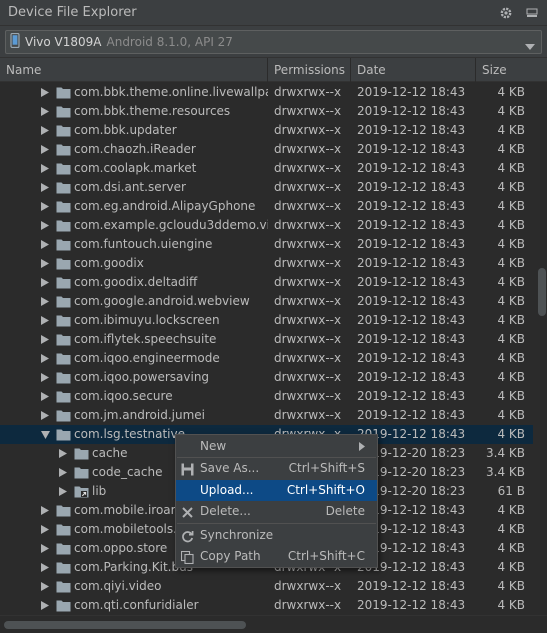  What do you see at coordinates (276, 535) in the screenshot?
I see `menu-item-synchronize: Synchronize` at bounding box center [276, 535].